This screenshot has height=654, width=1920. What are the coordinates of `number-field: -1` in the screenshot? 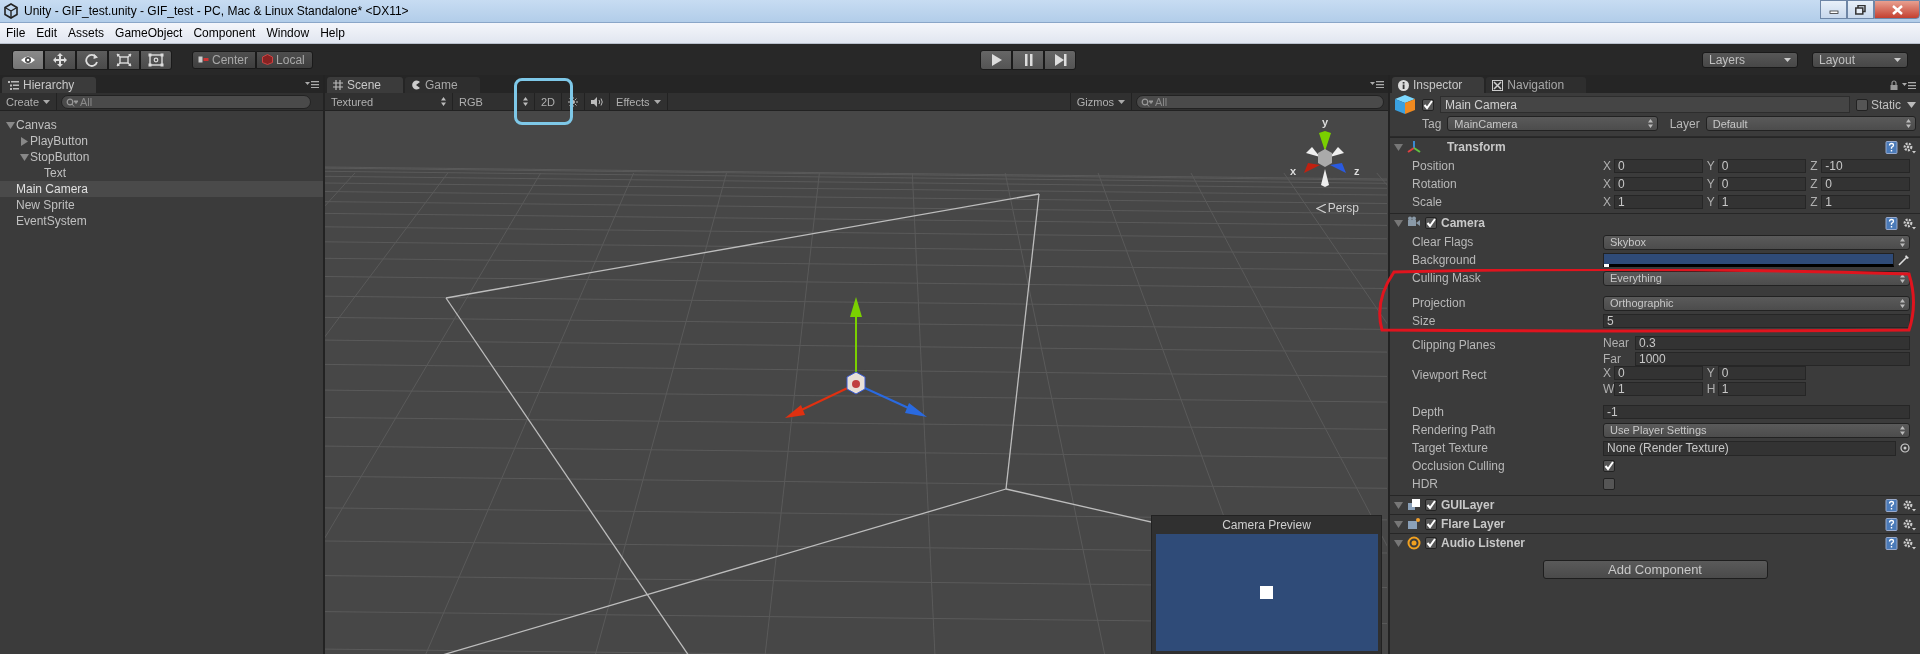 It's located at (1756, 412).